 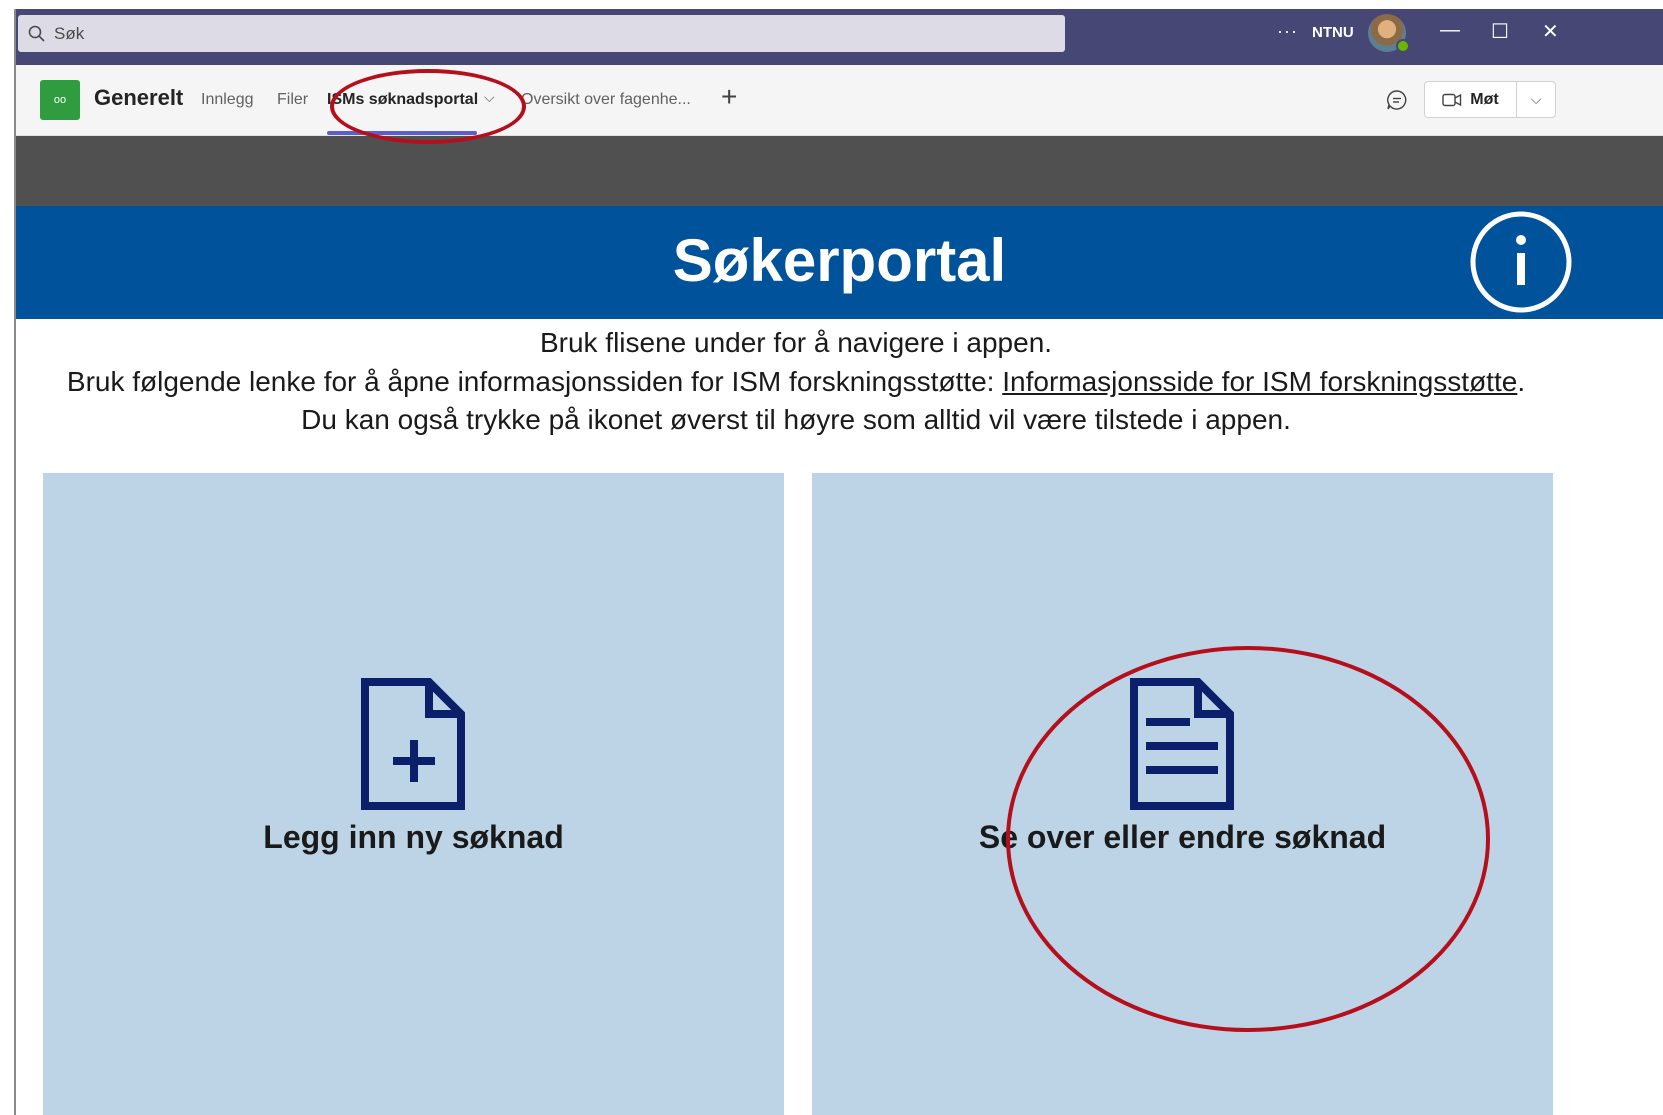 I want to click on page-title: Søkerportal, so click(x=839, y=260).